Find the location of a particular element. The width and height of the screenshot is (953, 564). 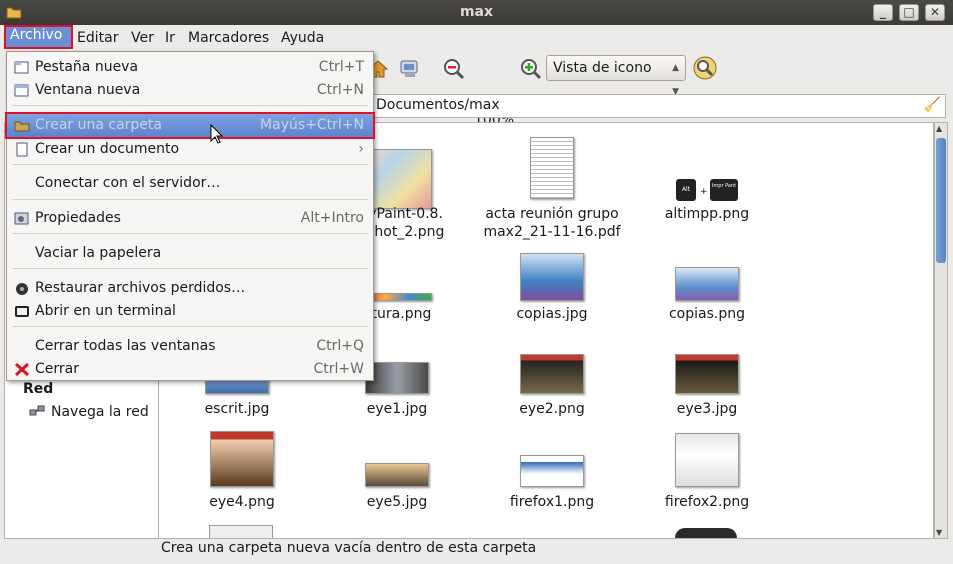

window-title: max is located at coordinates (476, 12).